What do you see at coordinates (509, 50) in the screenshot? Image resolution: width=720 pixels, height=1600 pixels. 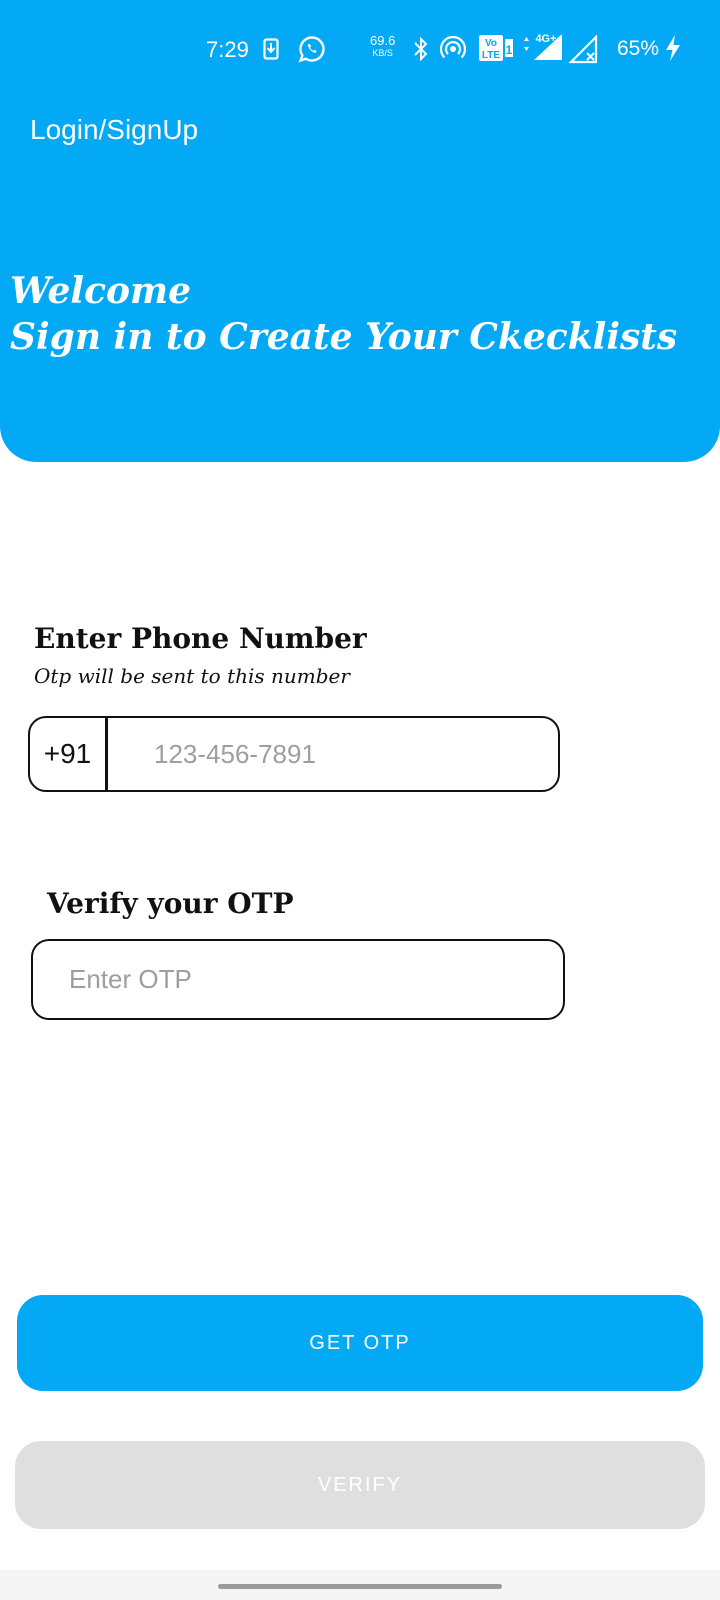 I see `svg-text: 1` at bounding box center [509, 50].